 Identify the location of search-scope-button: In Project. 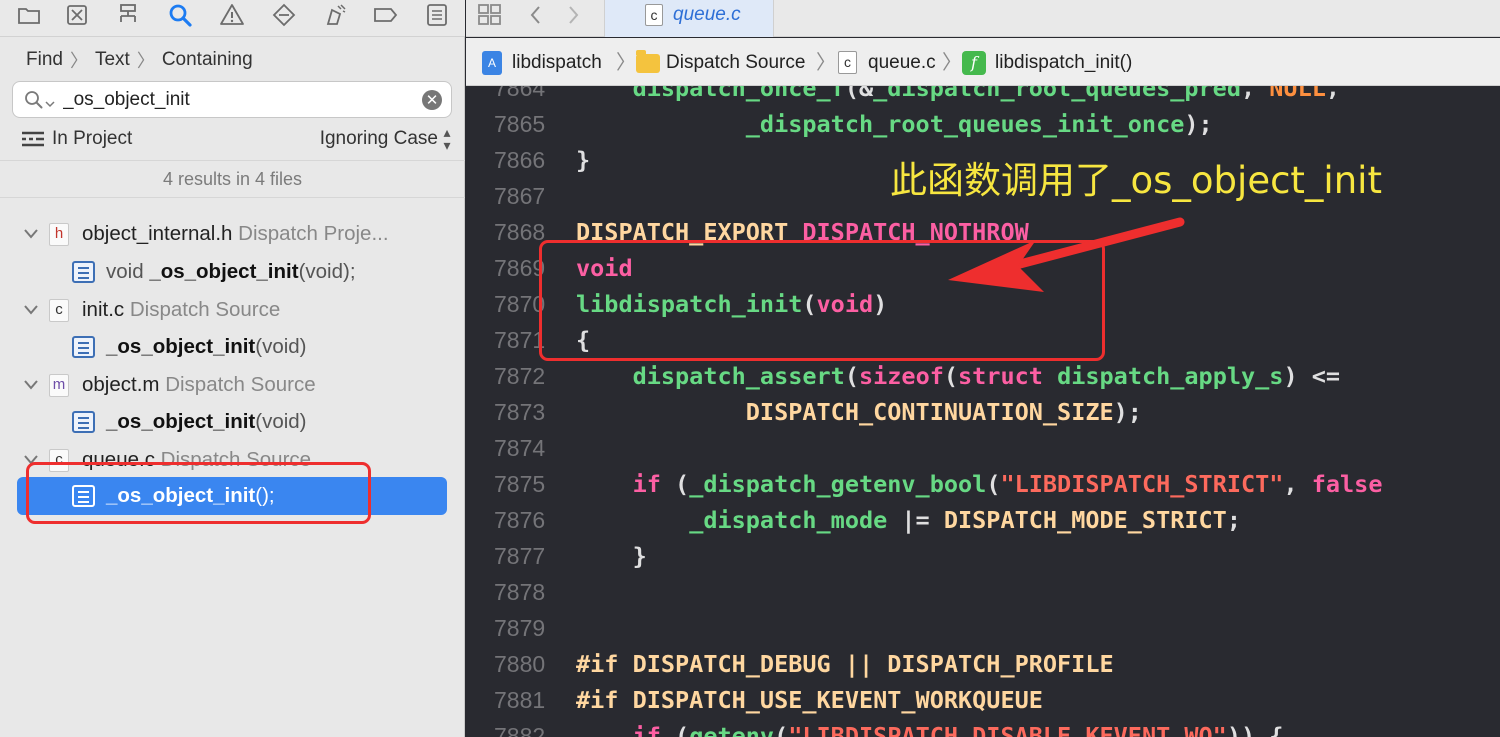
(92, 139).